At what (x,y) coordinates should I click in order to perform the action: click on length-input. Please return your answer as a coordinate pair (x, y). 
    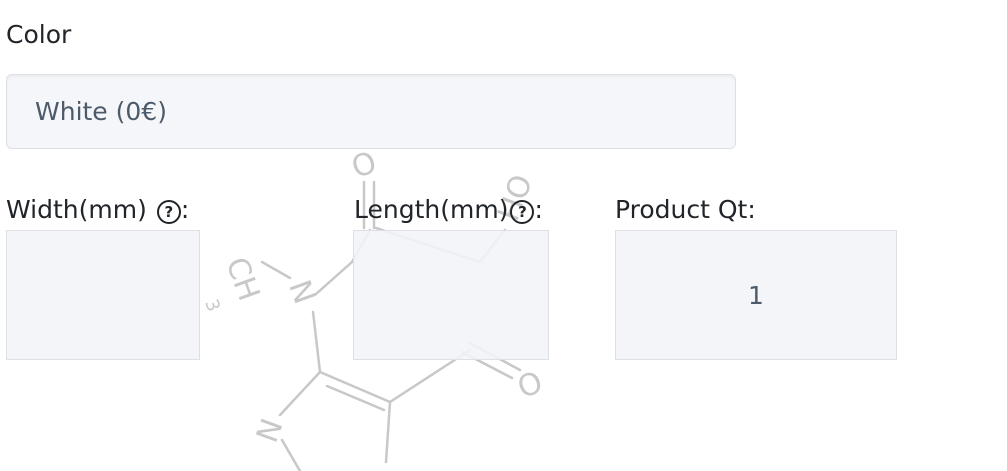
    Looking at the image, I should click on (451, 295).